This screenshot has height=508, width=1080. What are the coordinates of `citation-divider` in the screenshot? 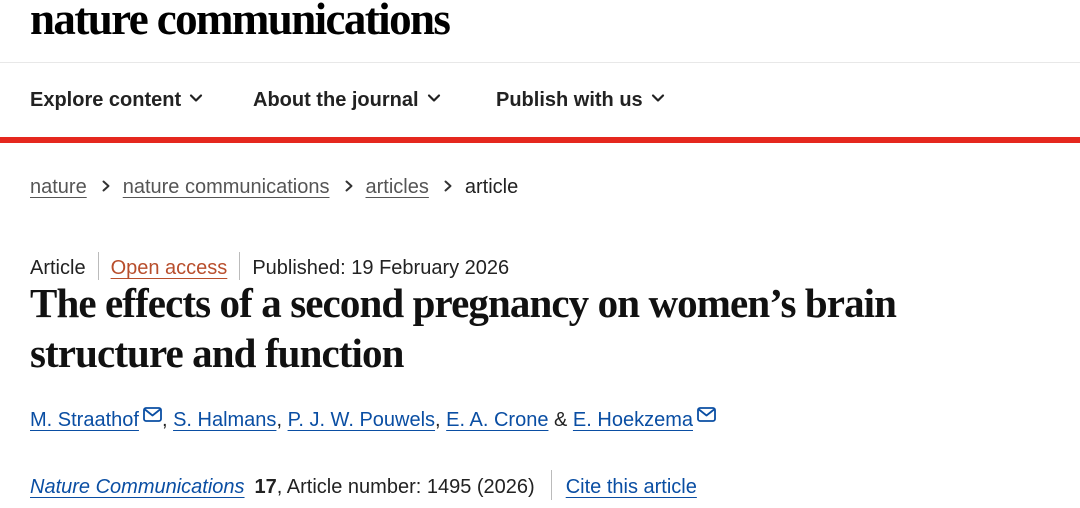 It's located at (551, 485).